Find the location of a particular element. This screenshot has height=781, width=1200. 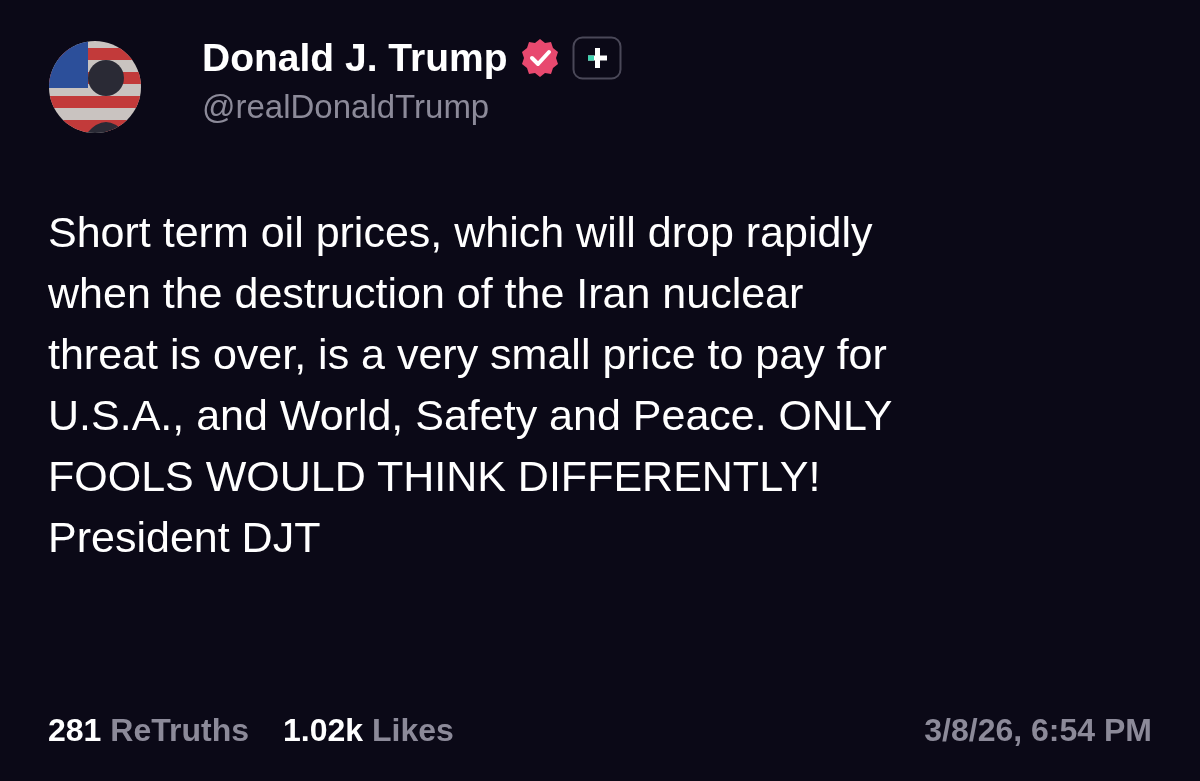

stat-count: 1.02k Likes is located at coordinates (368, 730).